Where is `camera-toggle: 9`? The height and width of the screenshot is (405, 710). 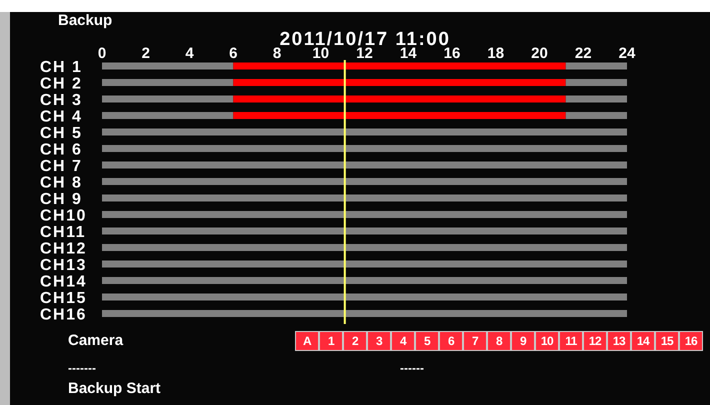
camera-toggle: 9 is located at coordinates (523, 341).